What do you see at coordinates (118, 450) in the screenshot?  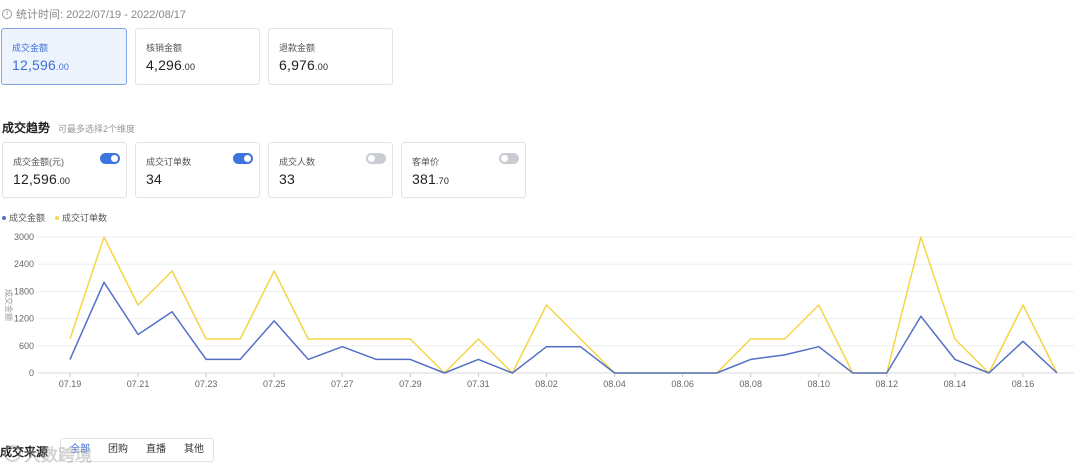 I see `tab-groupbuy: 团购` at bounding box center [118, 450].